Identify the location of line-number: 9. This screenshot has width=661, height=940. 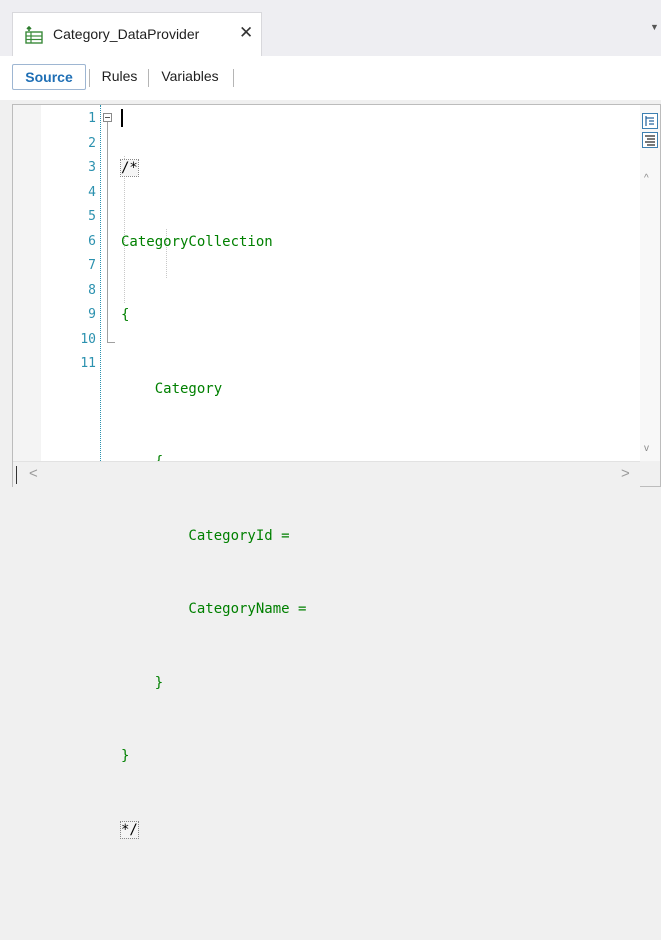
(92, 314).